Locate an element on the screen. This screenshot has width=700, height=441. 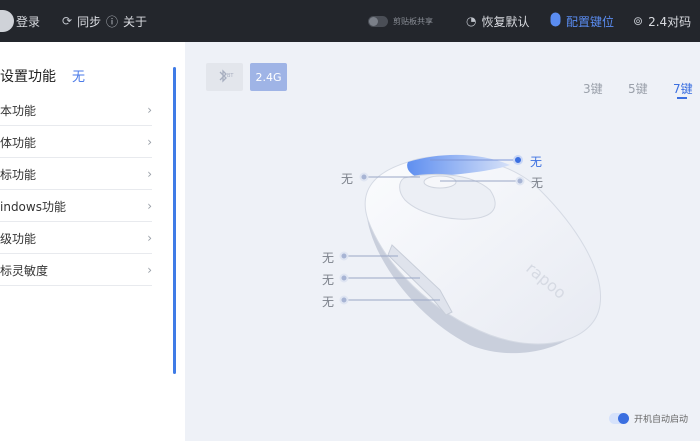
autostart-label: 开机自动启动 is located at coordinates (660, 420).